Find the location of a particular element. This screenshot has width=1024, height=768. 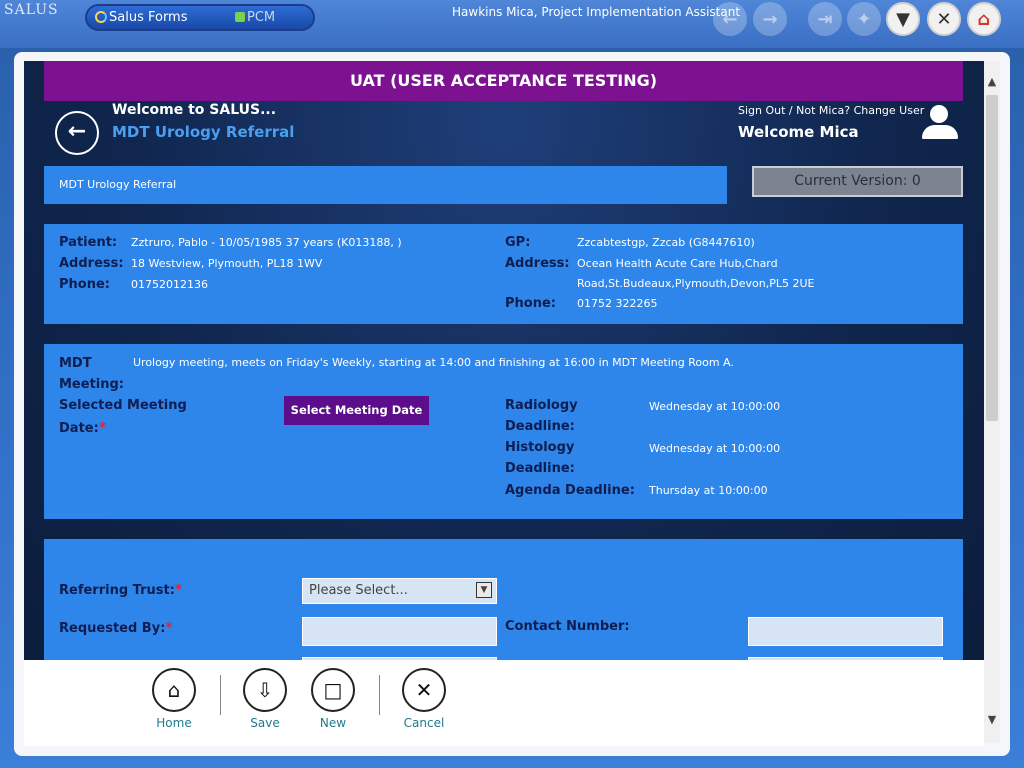

address-label: Address: is located at coordinates (91, 263).